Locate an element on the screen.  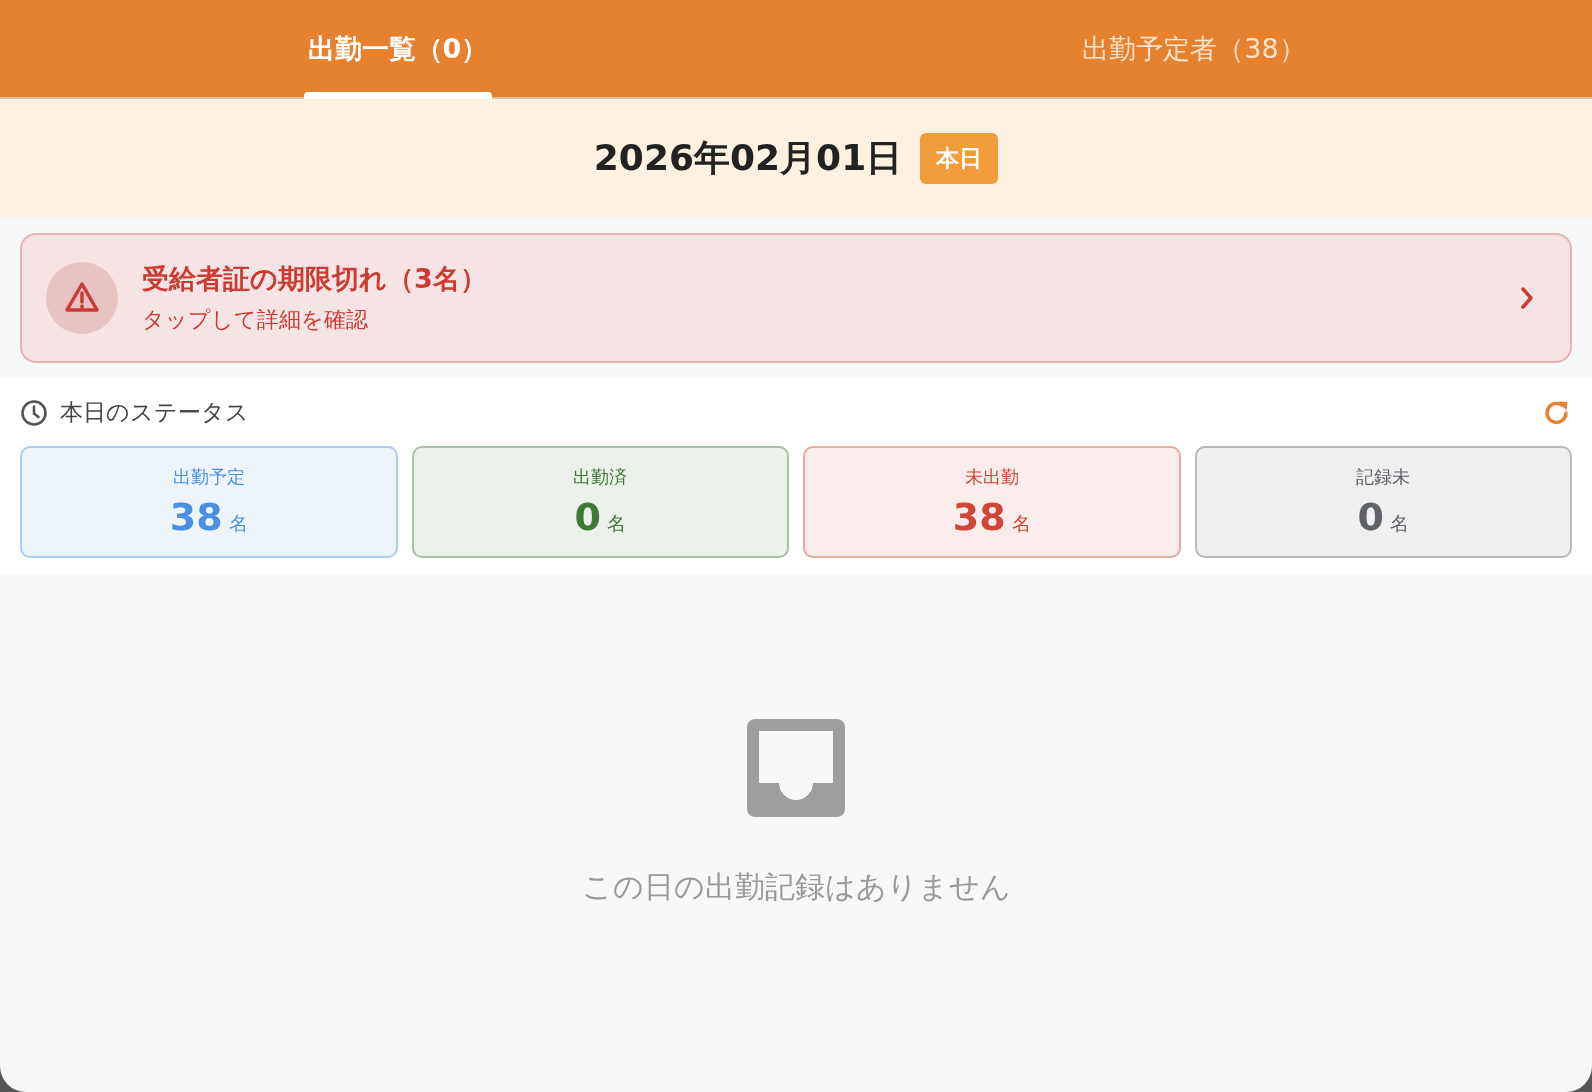
inbox-icon is located at coordinates (796, 767).